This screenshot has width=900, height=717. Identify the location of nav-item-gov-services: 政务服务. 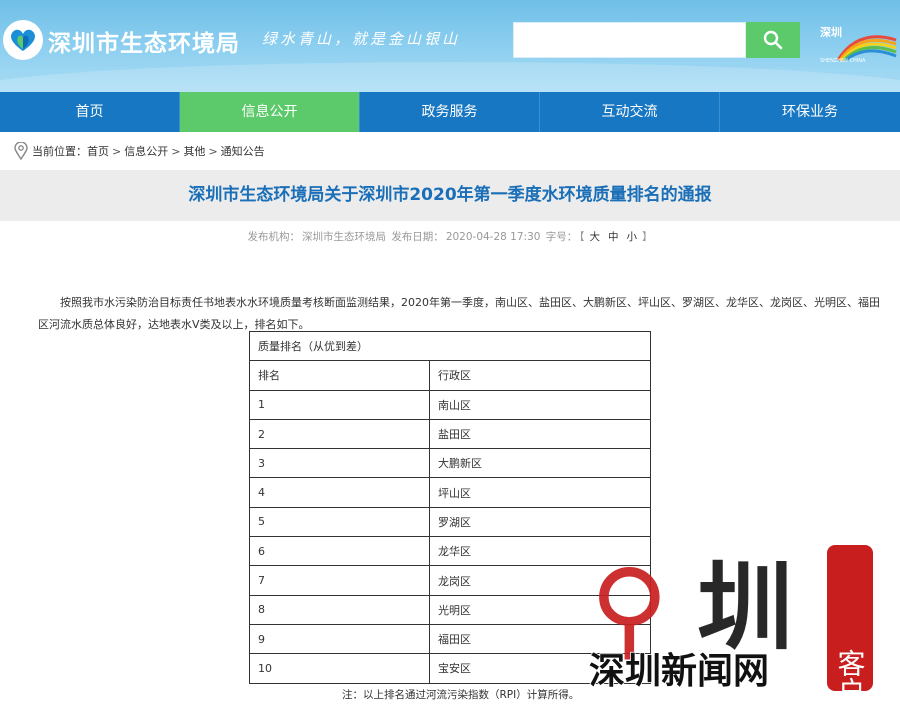
(450, 112).